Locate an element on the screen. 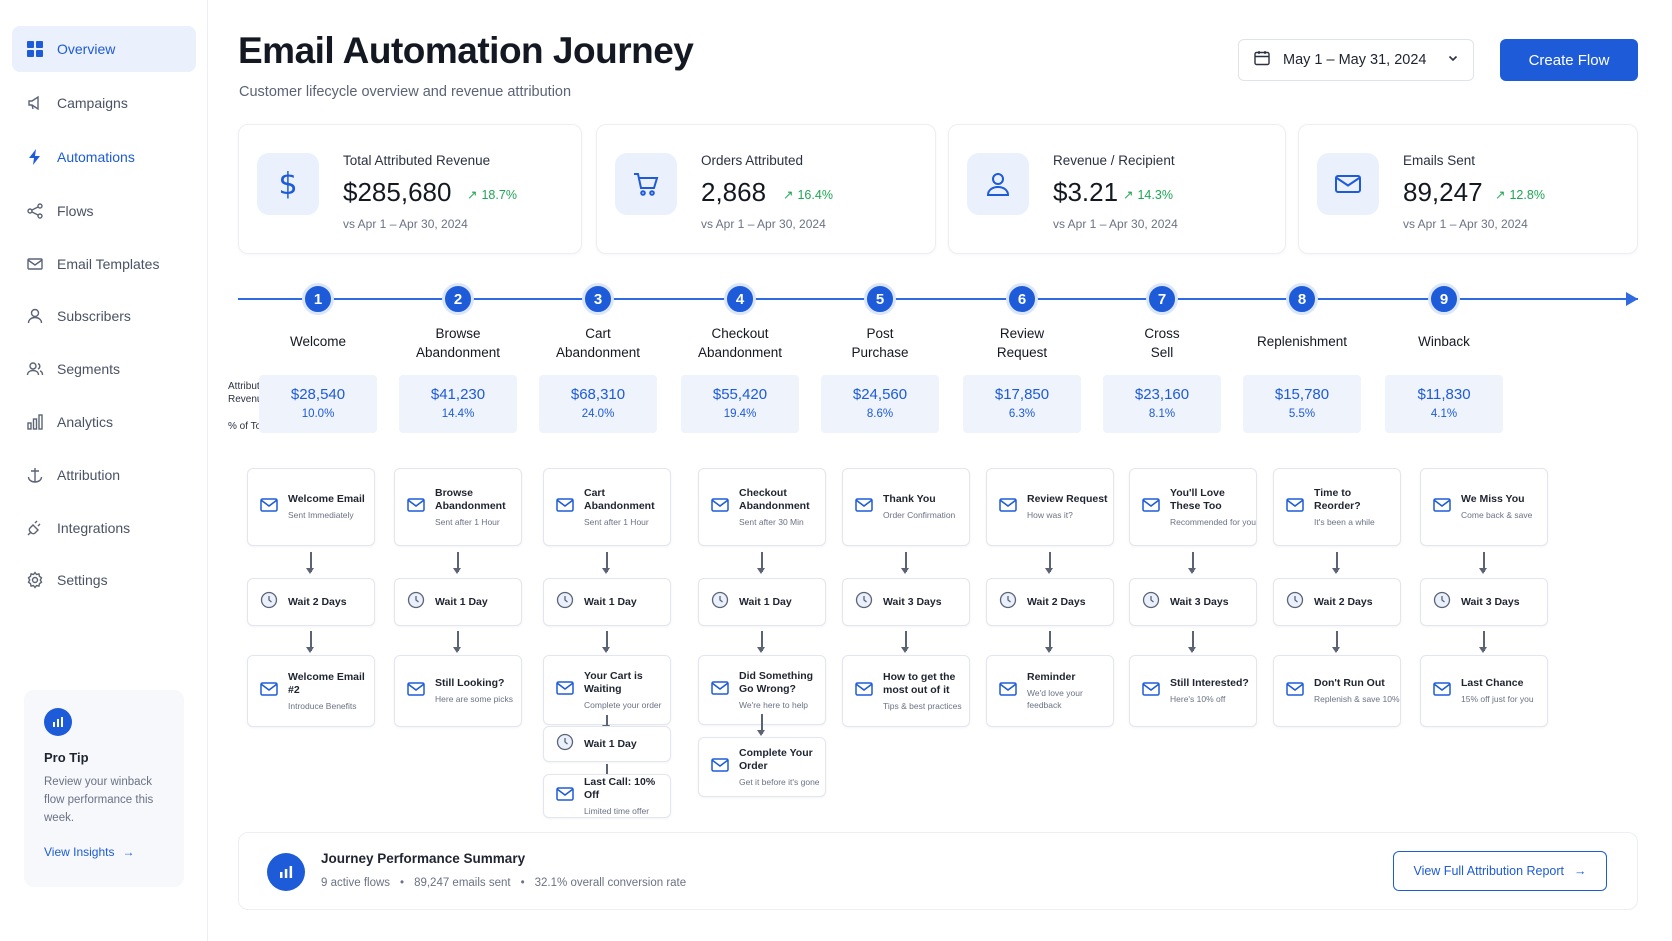 Image resolution: width=1672 pixels, height=941 pixels. page-title: Email Automation Journey is located at coordinates (466, 50).